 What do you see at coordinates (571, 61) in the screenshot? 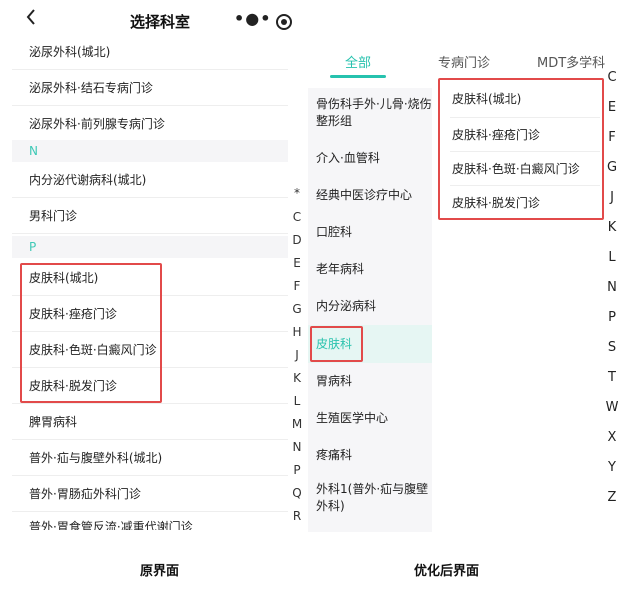
I see `tab-mdt: MDT多学科` at bounding box center [571, 61].